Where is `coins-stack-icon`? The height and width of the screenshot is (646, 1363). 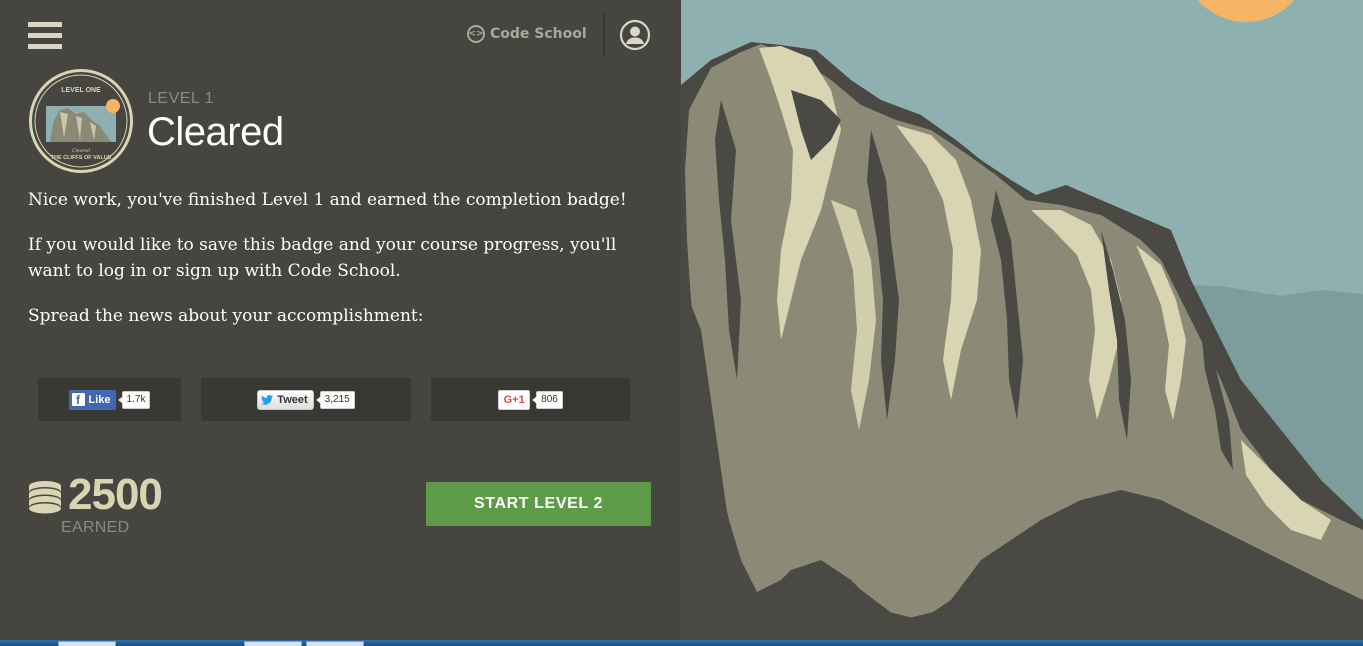
coins-stack-icon is located at coordinates (45, 497).